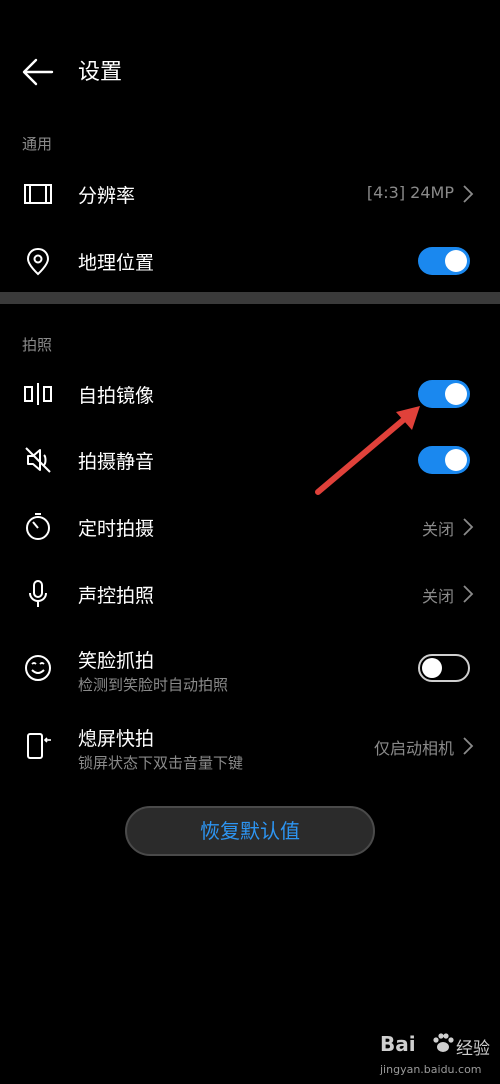 The height and width of the screenshot is (1084, 500). I want to click on watermark-text: 经验, so click(473, 1049).